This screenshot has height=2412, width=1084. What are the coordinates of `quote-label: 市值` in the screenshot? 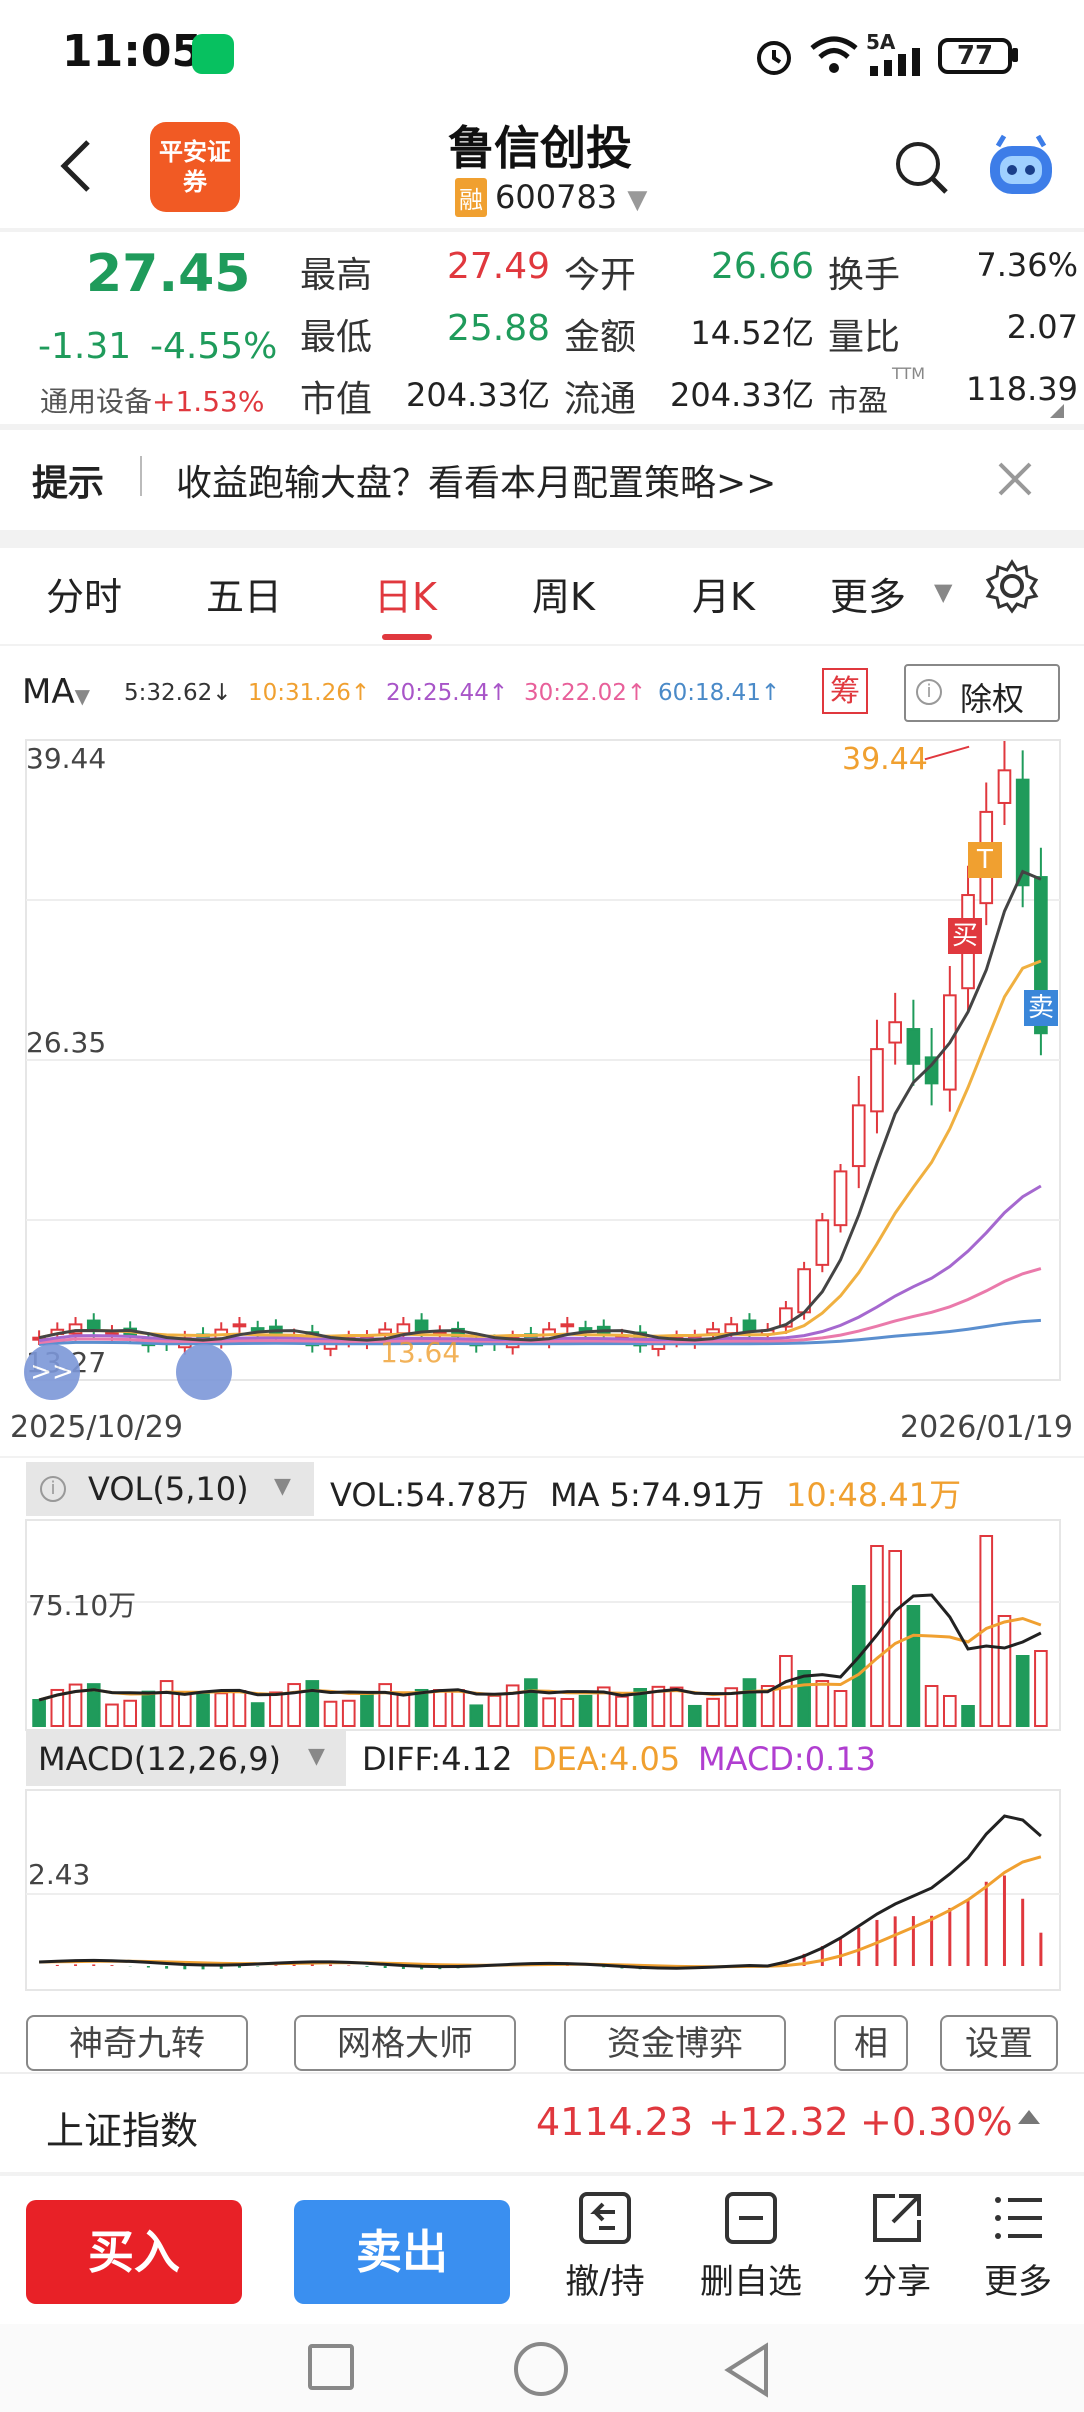 It's located at (336, 399).